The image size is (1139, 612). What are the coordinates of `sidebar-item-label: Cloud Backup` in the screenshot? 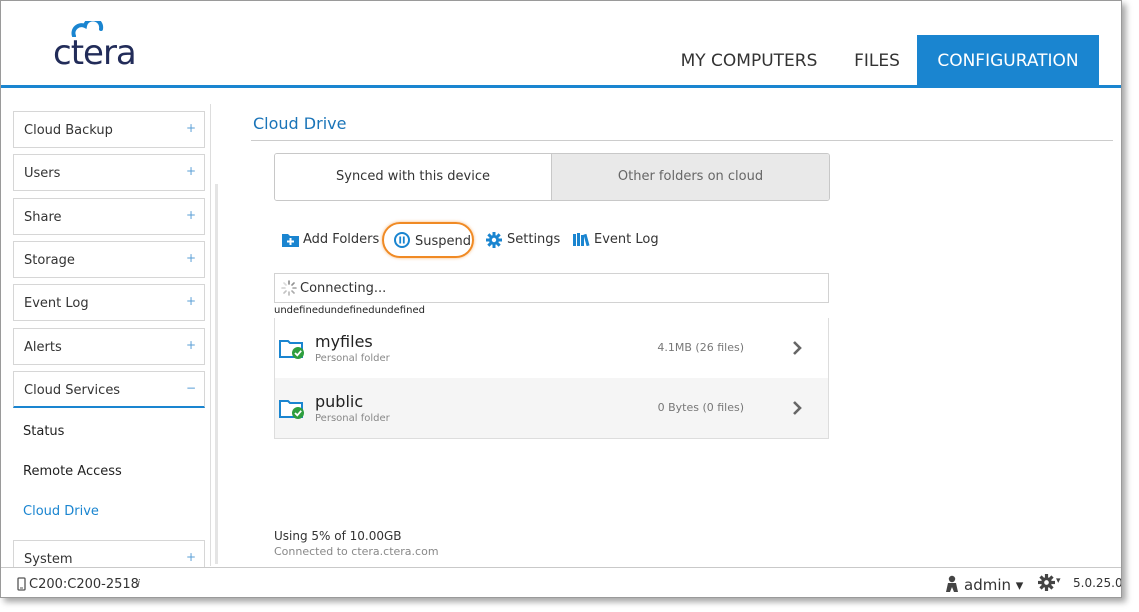 It's located at (68, 130).